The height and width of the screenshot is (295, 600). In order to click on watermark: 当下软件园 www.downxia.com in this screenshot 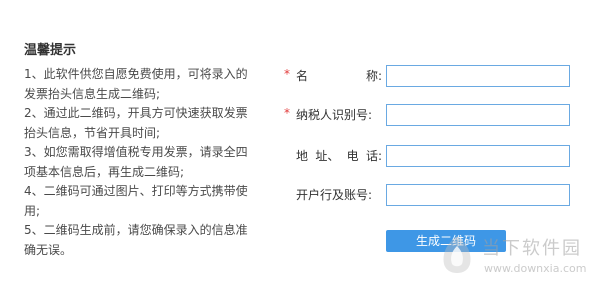, I will do `click(513, 254)`.